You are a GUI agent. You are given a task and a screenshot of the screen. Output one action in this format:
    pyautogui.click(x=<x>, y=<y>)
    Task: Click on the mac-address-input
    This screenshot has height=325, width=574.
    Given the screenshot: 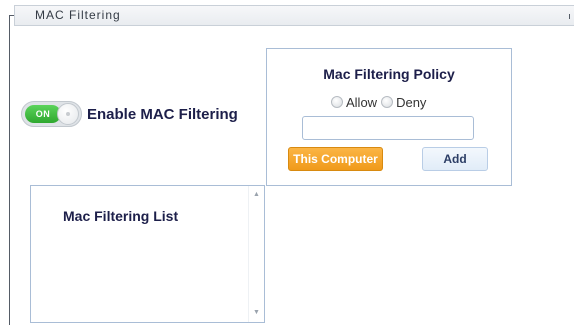 What is the action you would take?
    pyautogui.click(x=388, y=128)
    